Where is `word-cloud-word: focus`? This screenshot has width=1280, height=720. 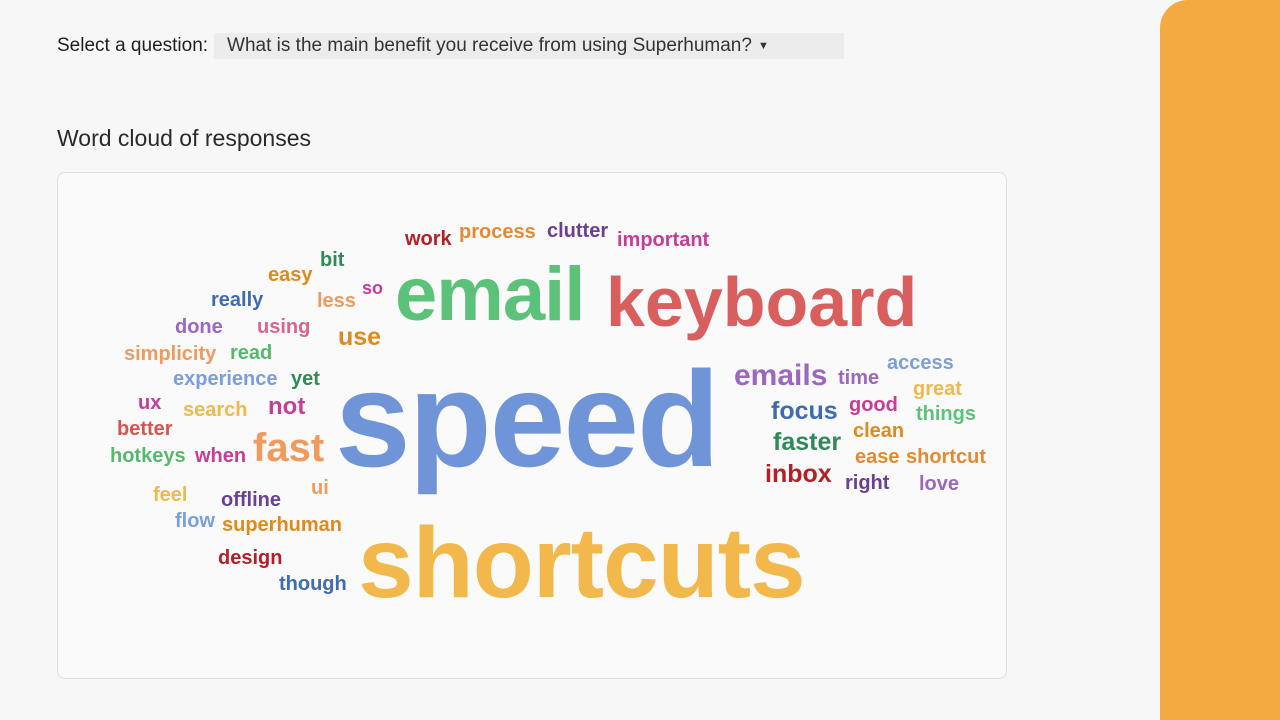
word-cloud-word: focus is located at coordinates (804, 411).